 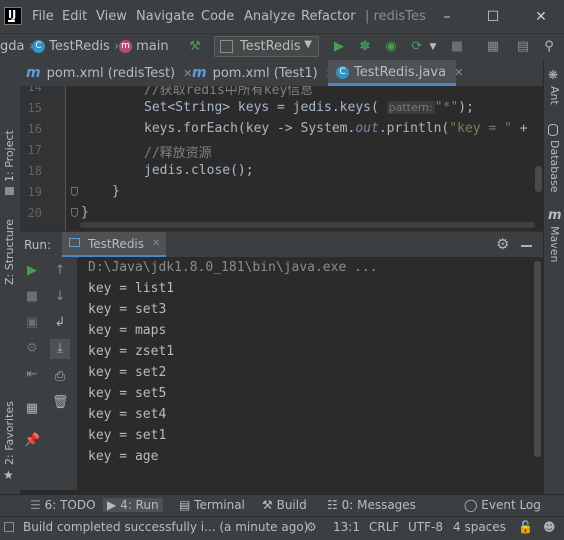 What do you see at coordinates (553, 287) in the screenshot?
I see `right-tool-strip: ❋ Ant Database m Maven` at bounding box center [553, 287].